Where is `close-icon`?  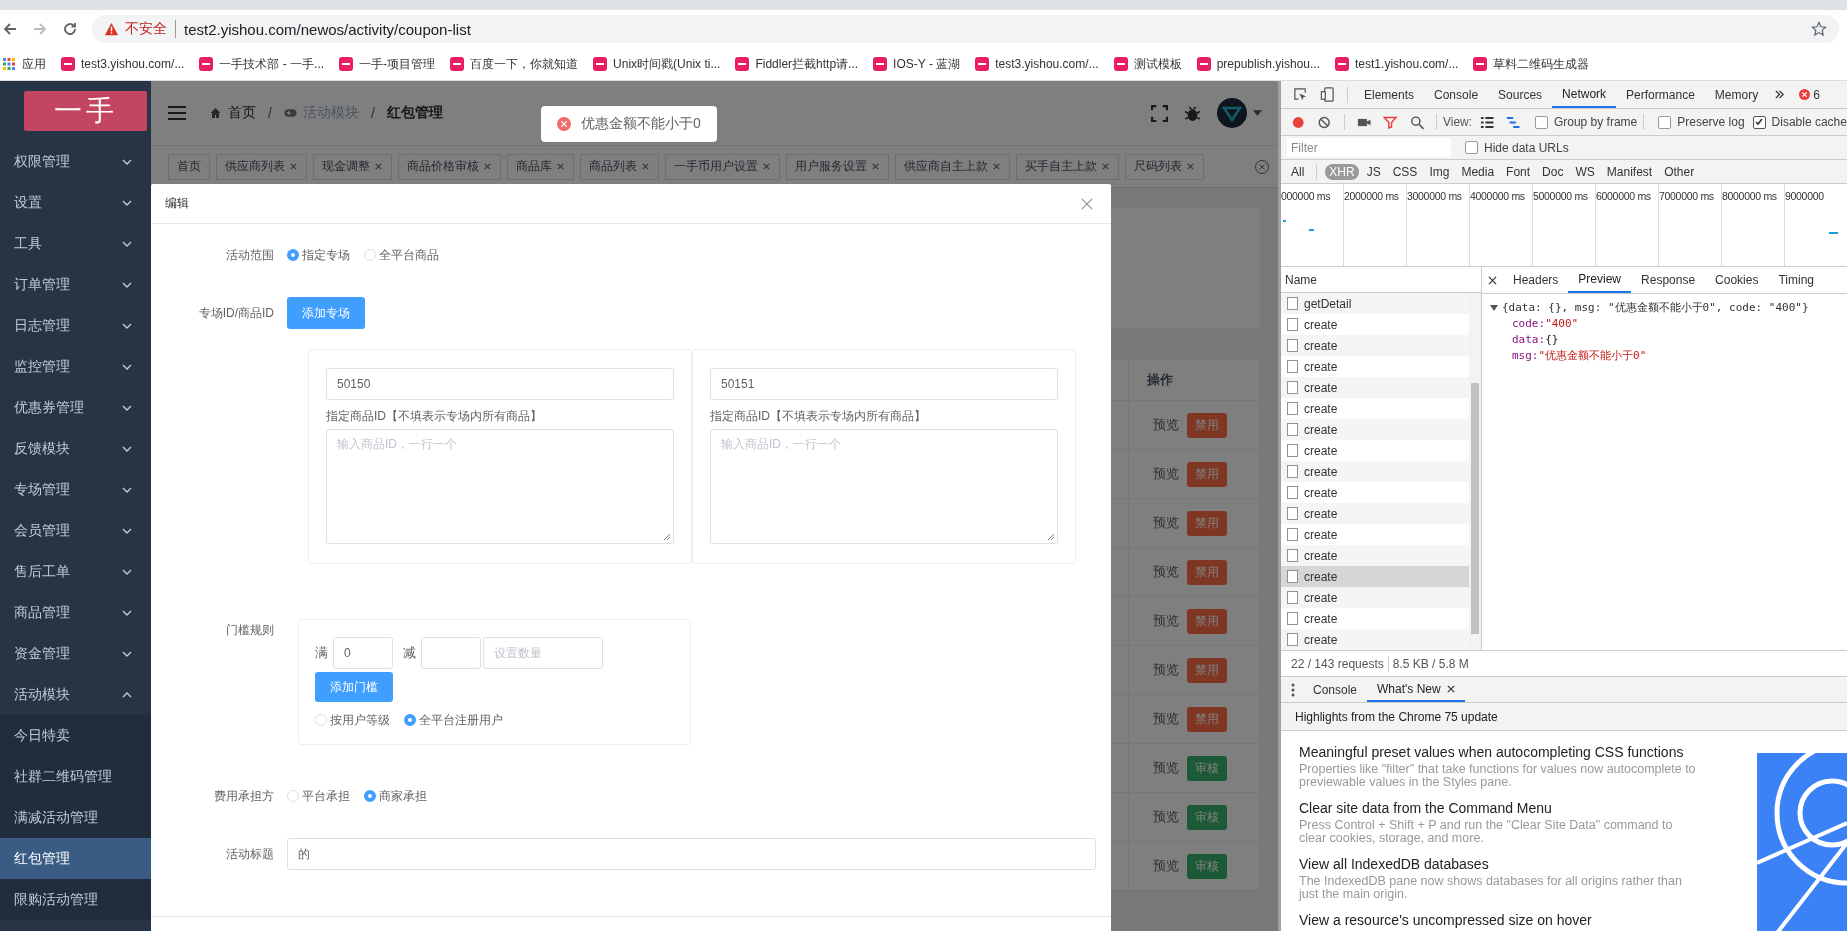 close-icon is located at coordinates (1450, 688).